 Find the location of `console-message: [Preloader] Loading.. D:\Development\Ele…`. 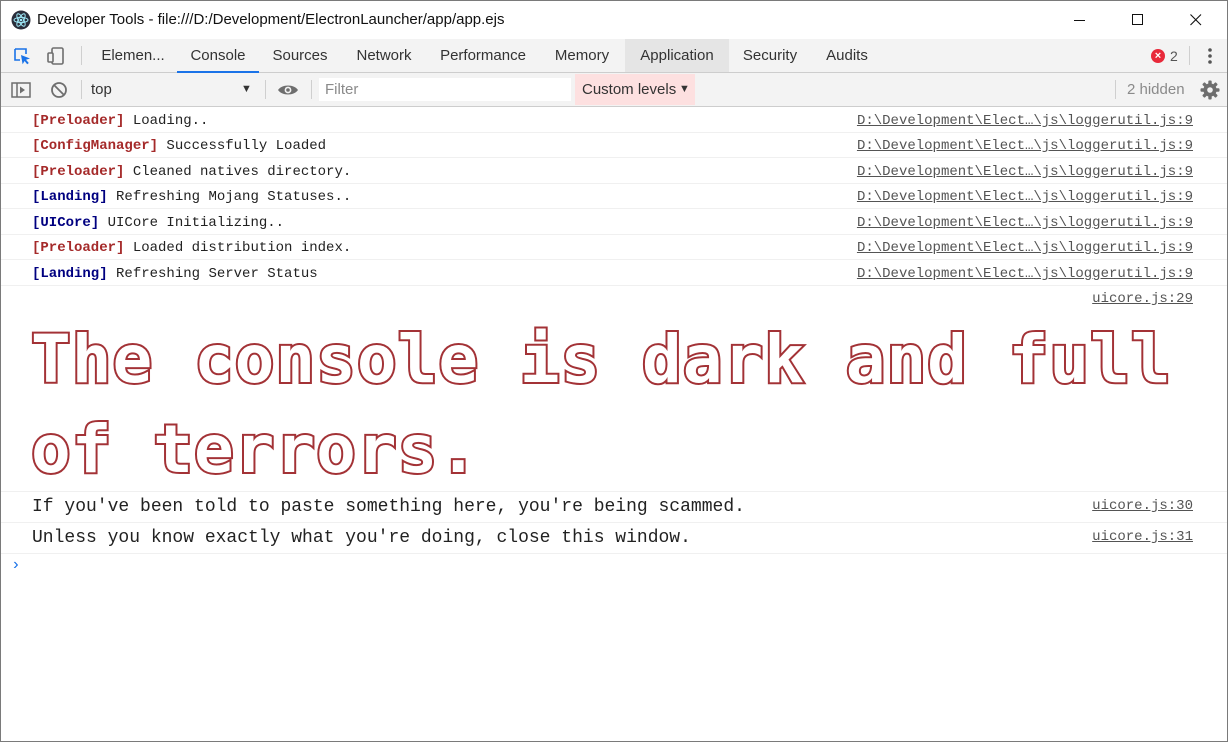

console-message: [Preloader] Loading.. D:\Development\Ele… is located at coordinates (614, 120).